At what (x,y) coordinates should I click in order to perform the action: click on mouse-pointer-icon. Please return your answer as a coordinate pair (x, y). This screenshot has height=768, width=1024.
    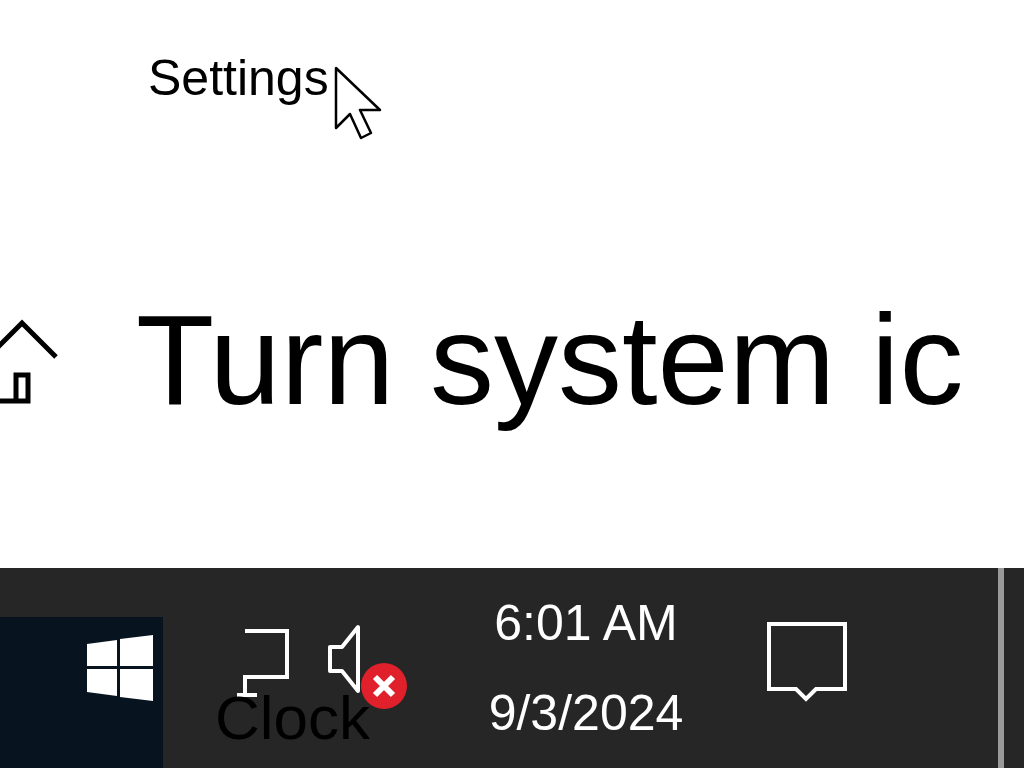
    Looking at the image, I should click on (359, 103).